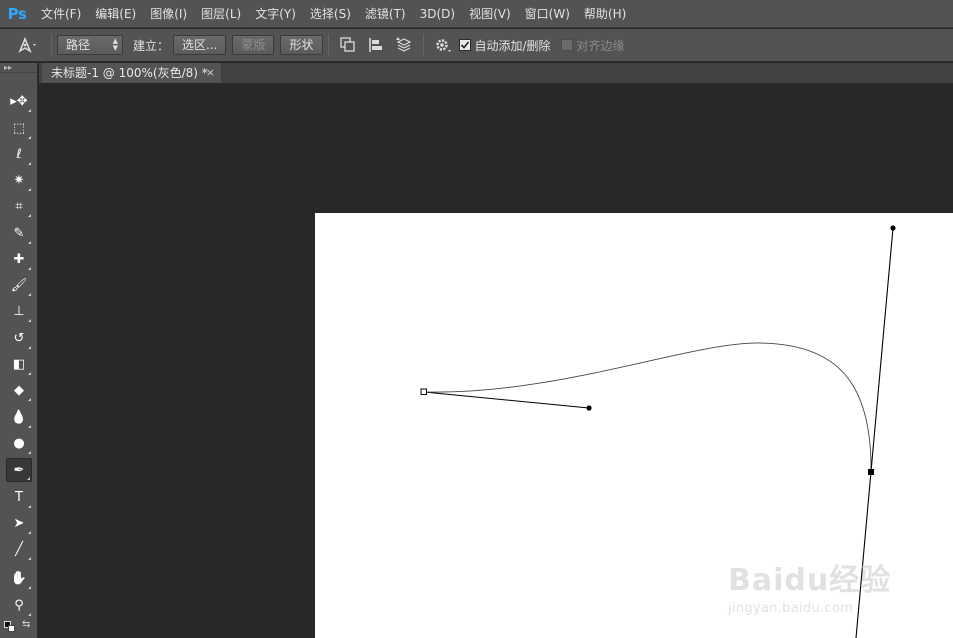 The width and height of the screenshot is (953, 638). I want to click on dodge-icon: ●, so click(19, 443).